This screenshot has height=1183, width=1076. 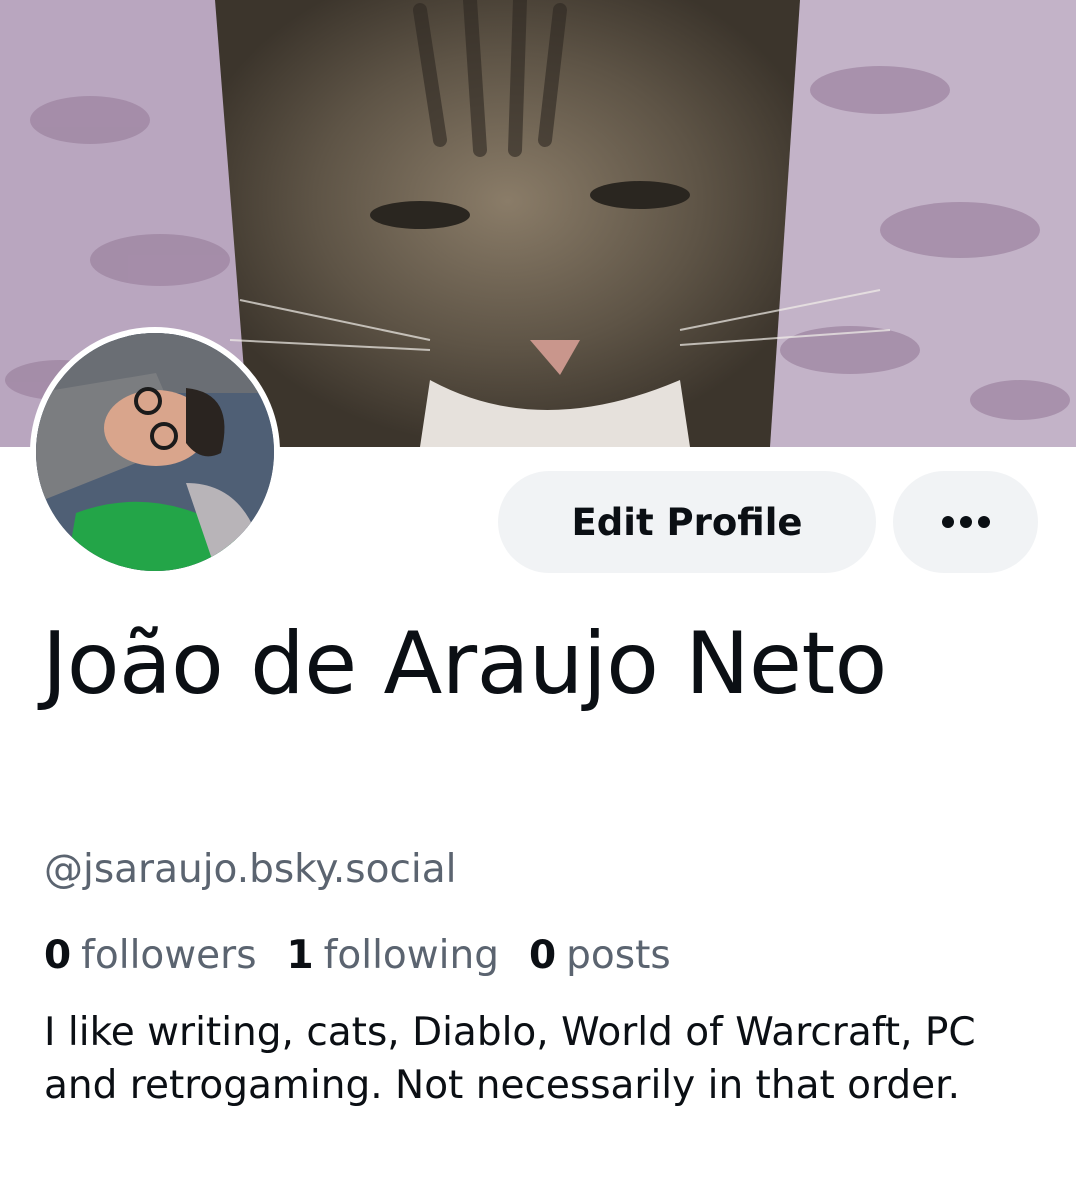 What do you see at coordinates (250, 869) in the screenshot?
I see `profile-handle: @jsaraujo.bsky.social` at bounding box center [250, 869].